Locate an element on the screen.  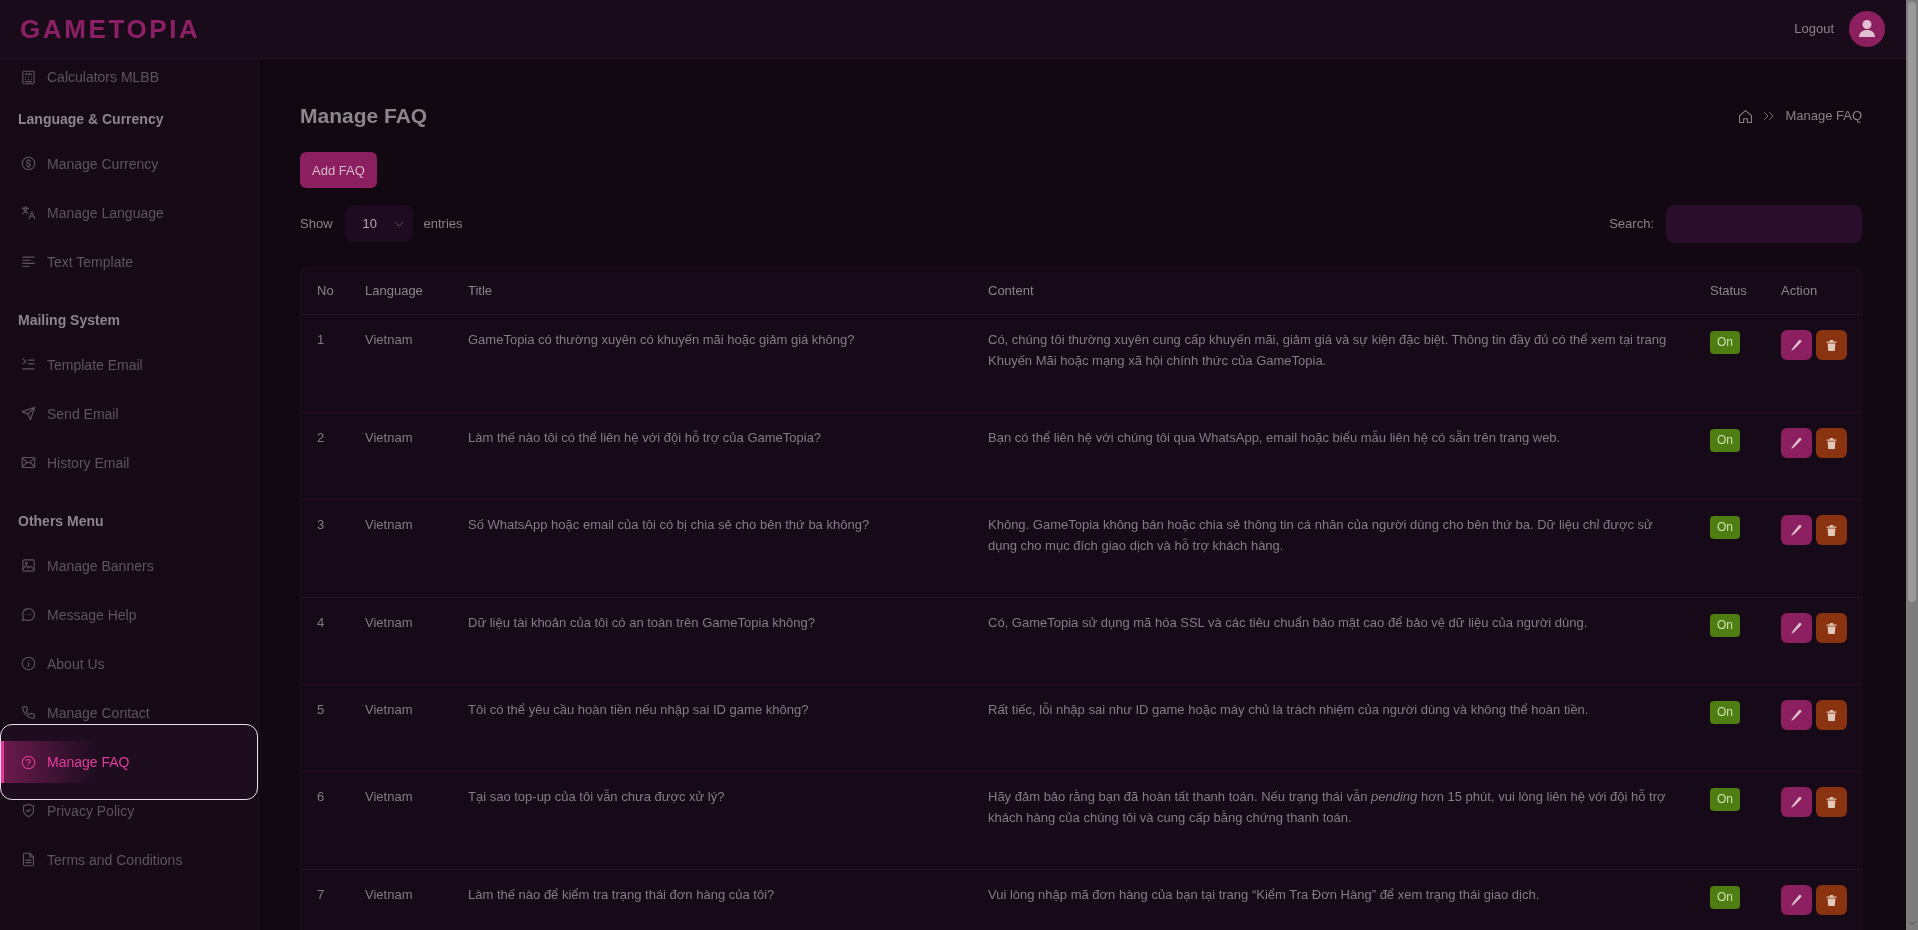
table-cell: Có, GameTopia sử dụng mã hóa SSL và các tiêu chuẩn bảo mật cao để bảo vệ dữ liệu của người dùng. is located at coordinates (1333, 641).